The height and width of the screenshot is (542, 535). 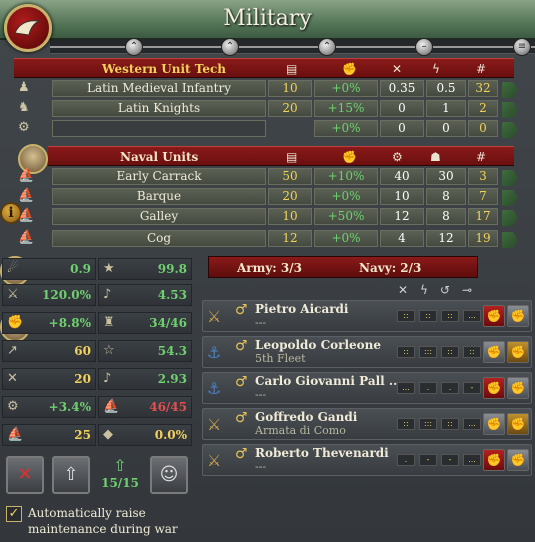 I want to click on crossed-swords-icon: ✕, so click(x=12, y=378).